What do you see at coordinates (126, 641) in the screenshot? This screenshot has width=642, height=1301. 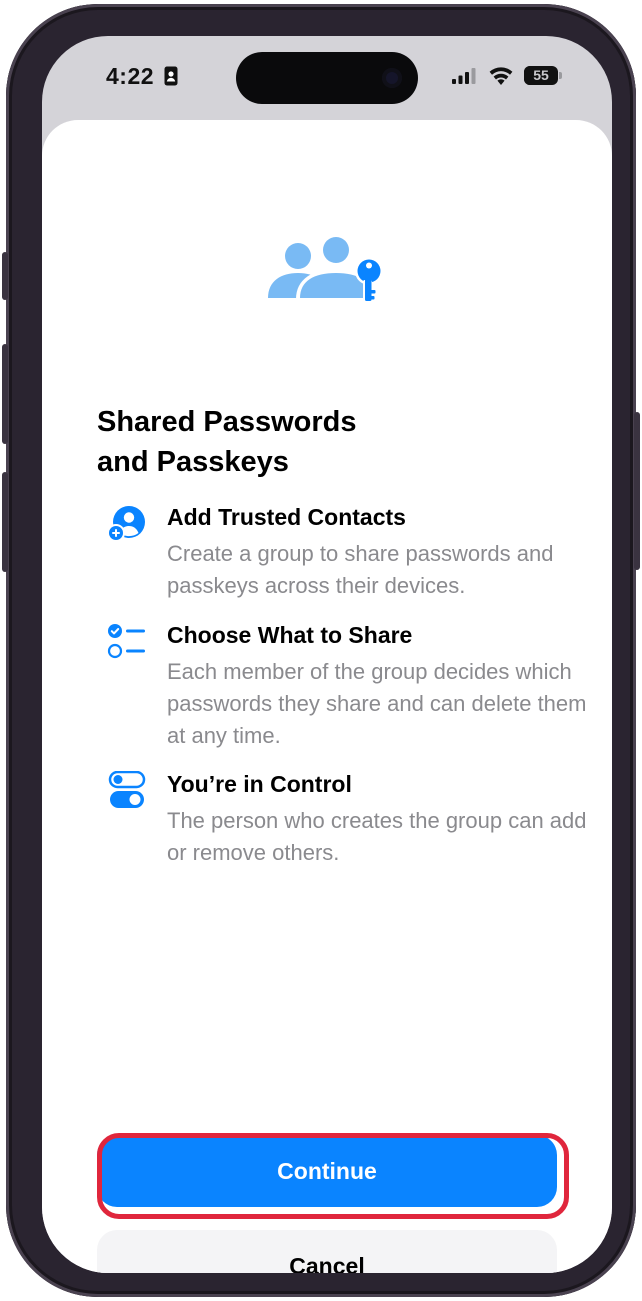 I see `checklist-icon` at bounding box center [126, 641].